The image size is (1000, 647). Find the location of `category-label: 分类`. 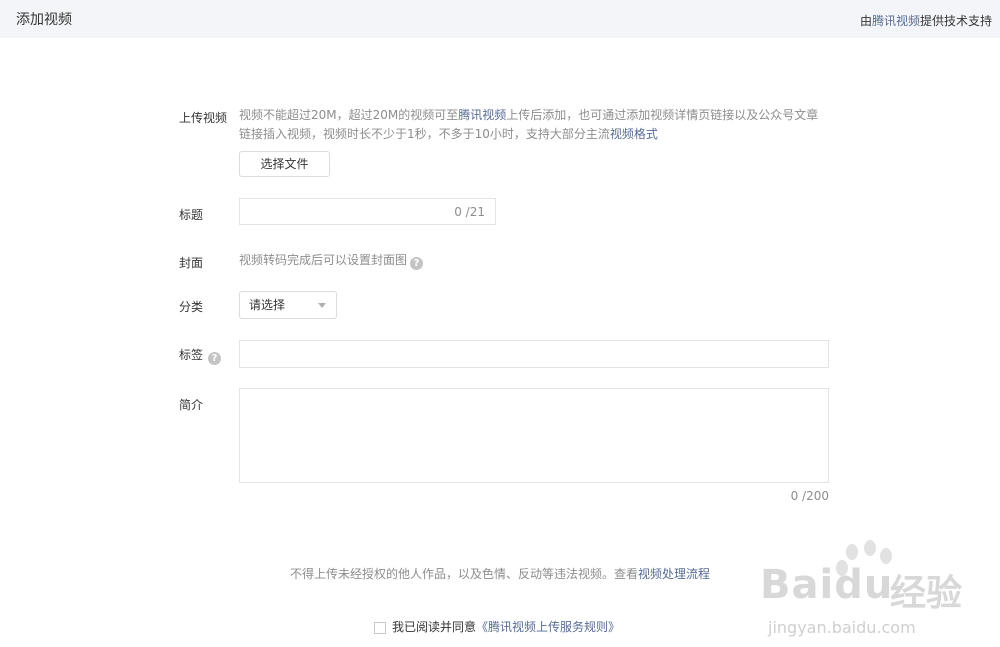

category-label: 分类 is located at coordinates (191, 307).